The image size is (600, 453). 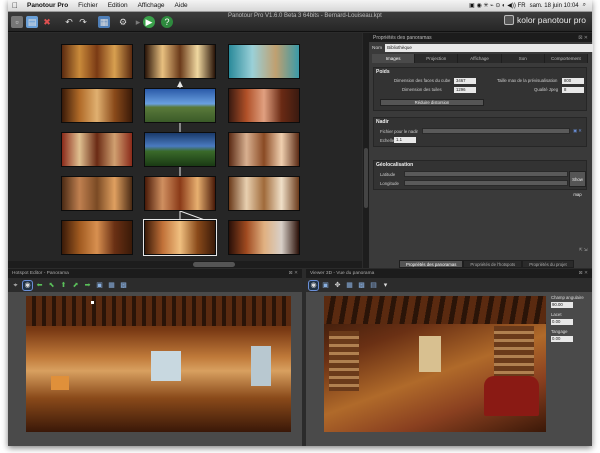 I want to click on tile-size-stepper: 1296, so click(x=465, y=90).